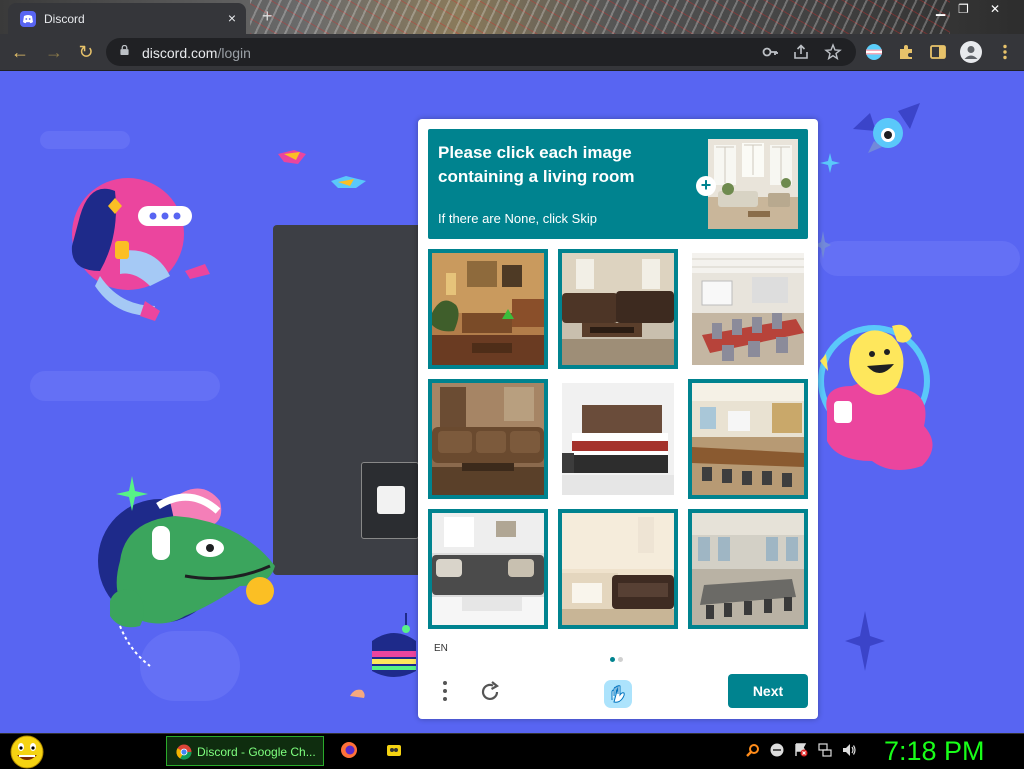 Image resolution: width=1024 pixels, height=769 pixels. Describe the element at coordinates (184, 752) in the screenshot. I see `chrome-icon` at that location.